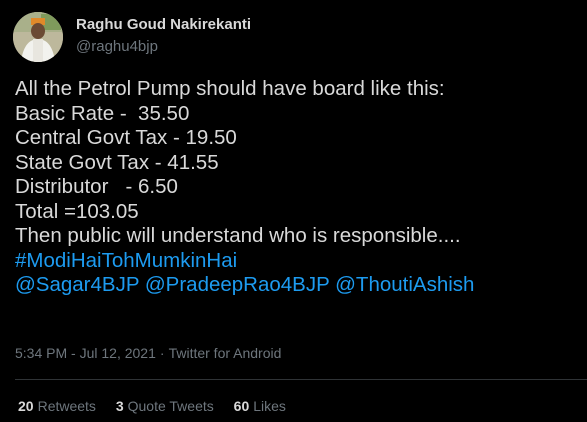 This screenshot has height=422, width=587. Describe the element at coordinates (241, 406) in the screenshot. I see `likes-count: 60` at that location.